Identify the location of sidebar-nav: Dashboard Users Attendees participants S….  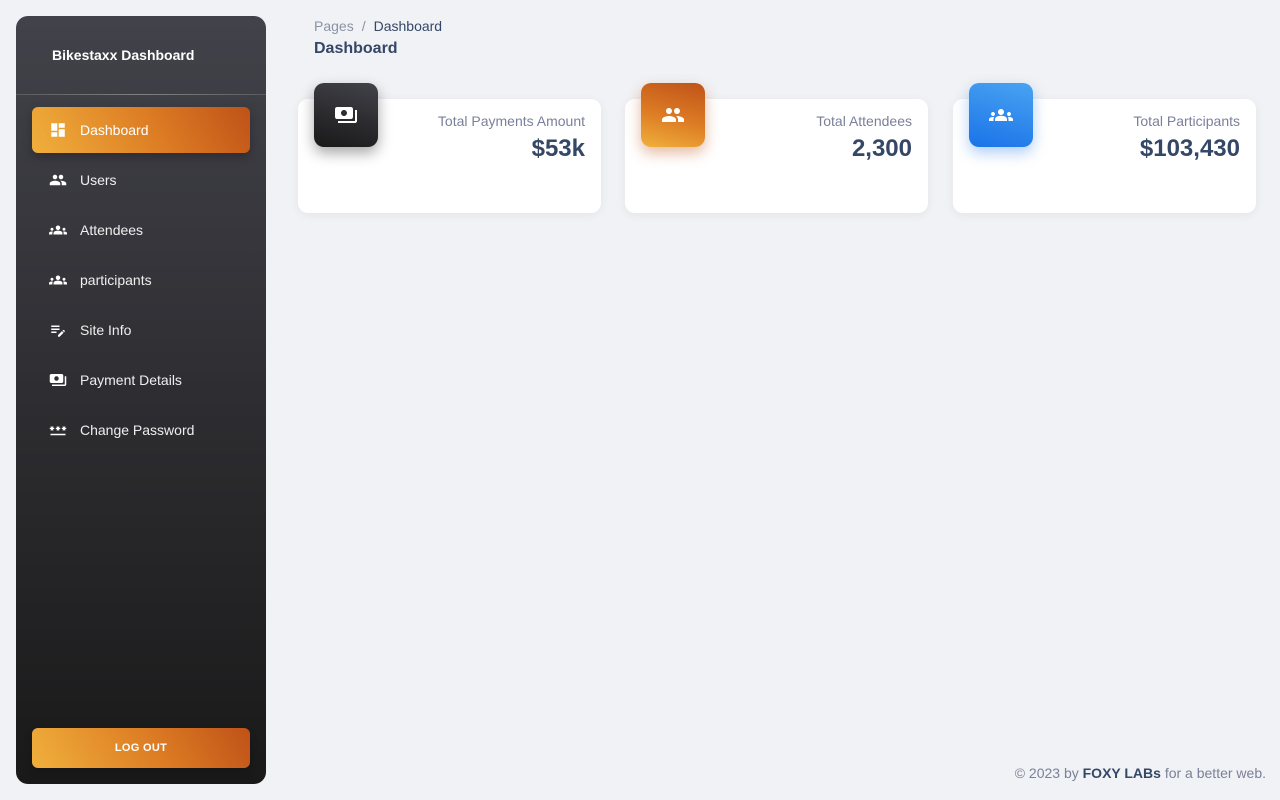
(141, 280).